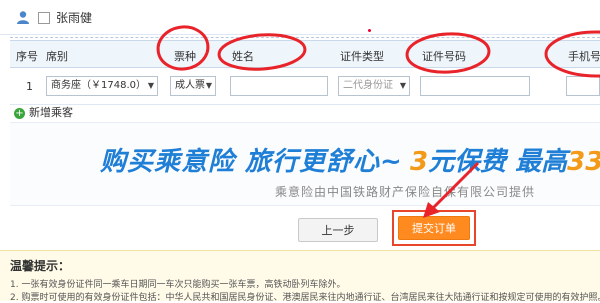 This screenshot has width=600, height=303. What do you see at coordinates (23, 17) in the screenshot?
I see `user-icon` at bounding box center [23, 17].